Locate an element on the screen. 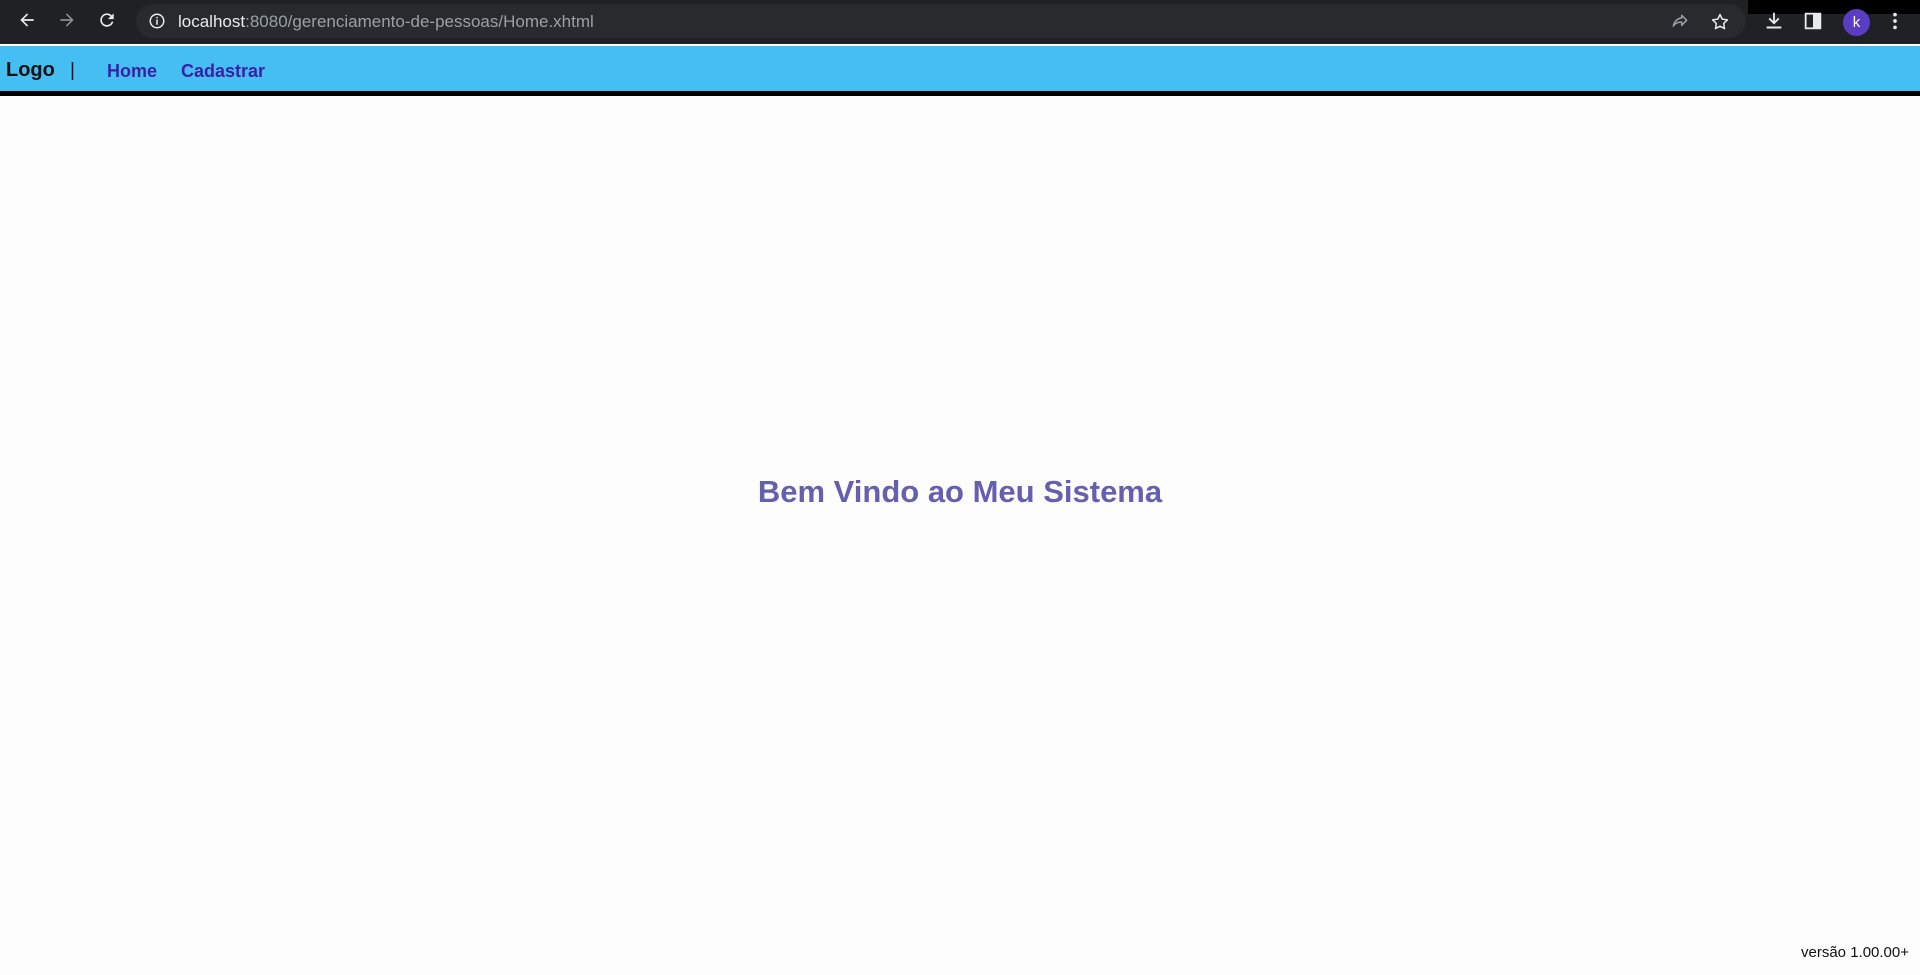 The height and width of the screenshot is (975, 1920). welcome-heading: Bem Vindo ao Meu Sistema is located at coordinates (960, 491).